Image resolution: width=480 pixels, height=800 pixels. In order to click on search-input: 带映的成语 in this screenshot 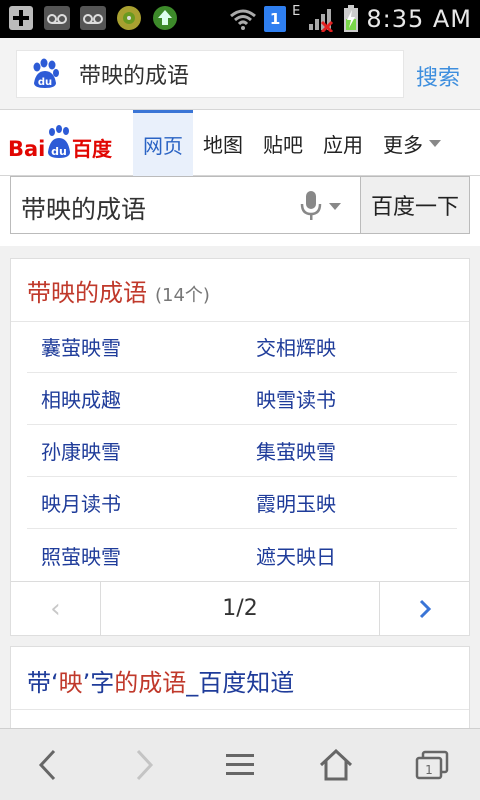, I will do `click(185, 205)`.